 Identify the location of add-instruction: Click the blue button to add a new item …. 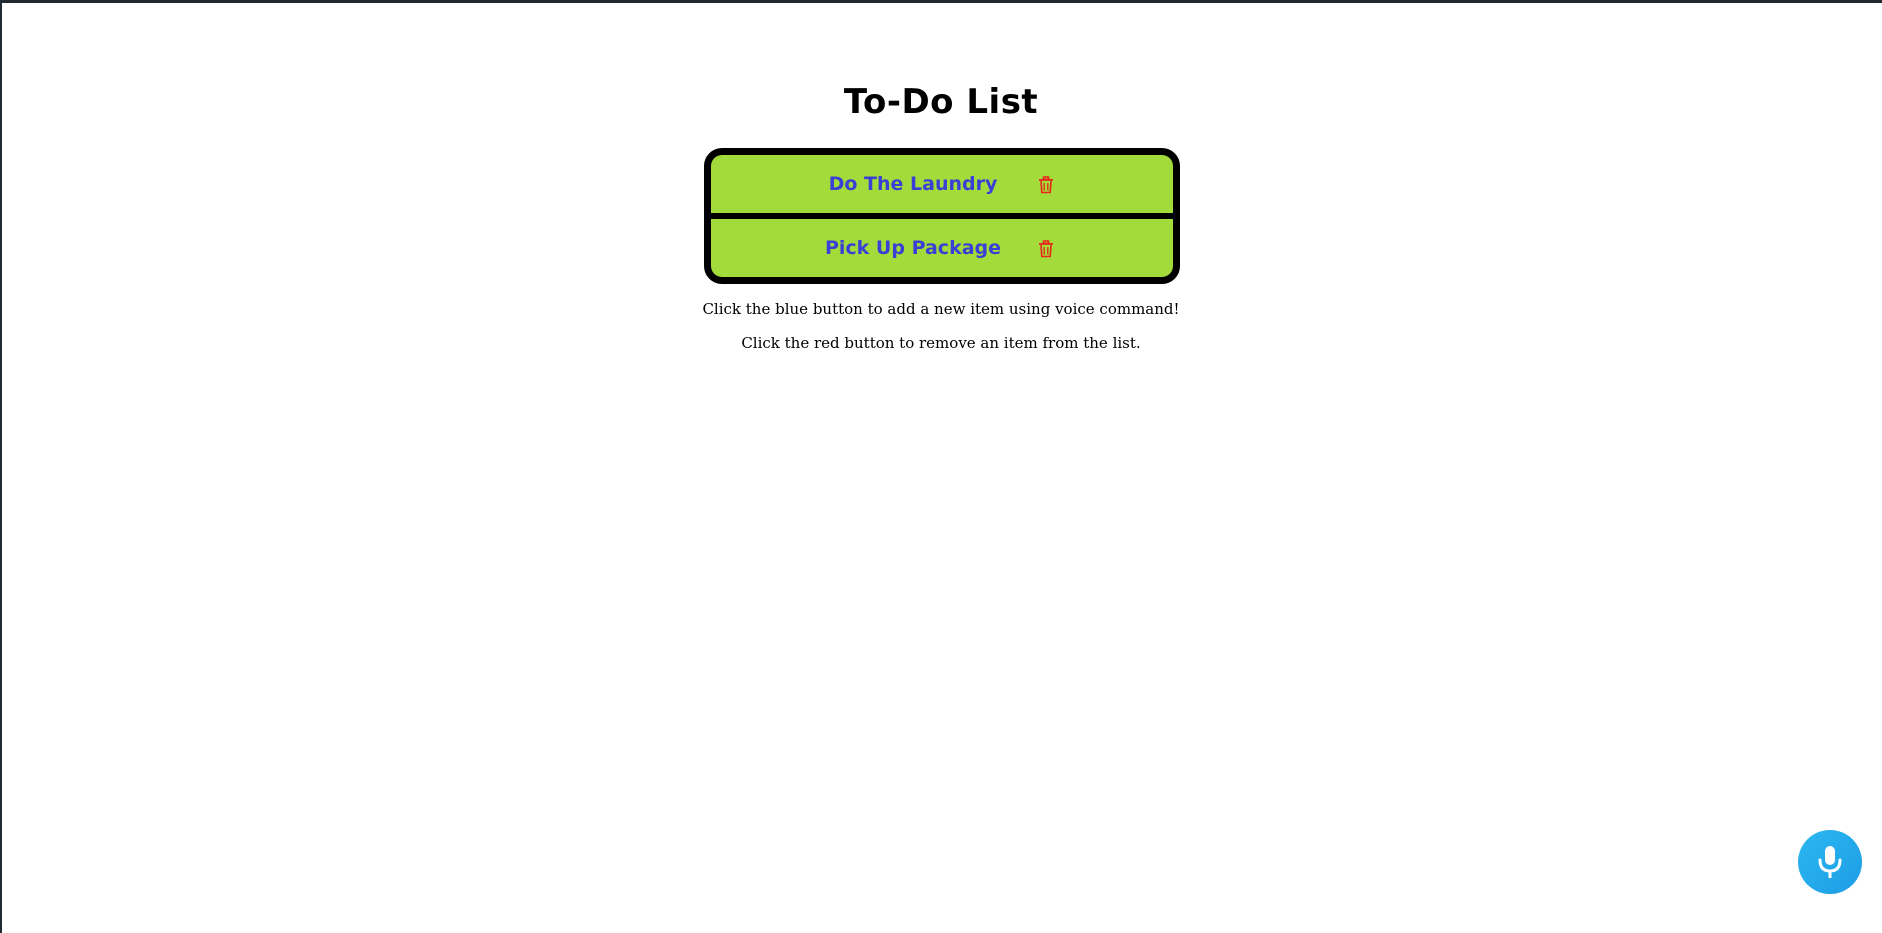
(941, 309).